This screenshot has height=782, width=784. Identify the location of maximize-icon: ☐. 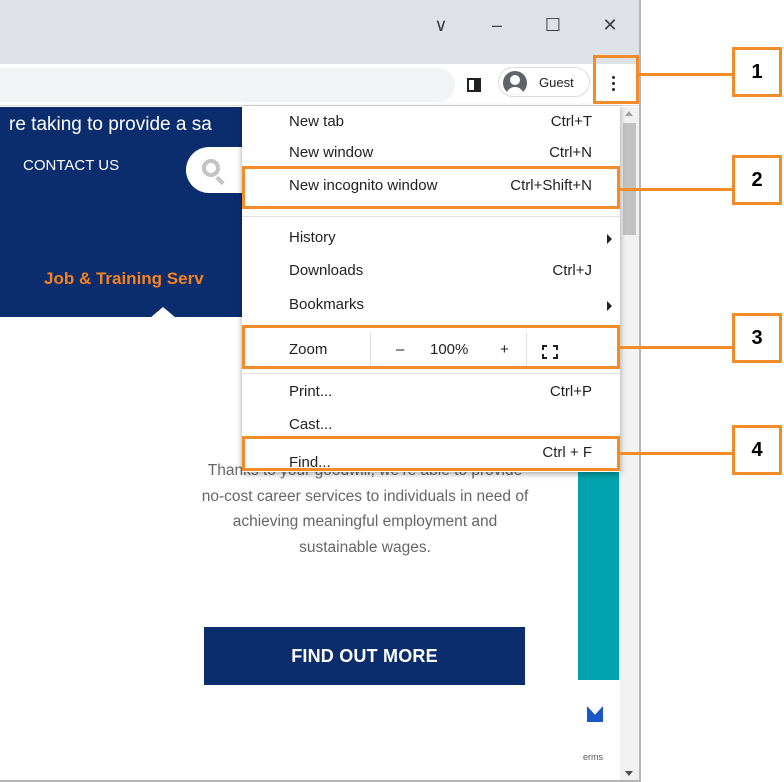
(553, 25).